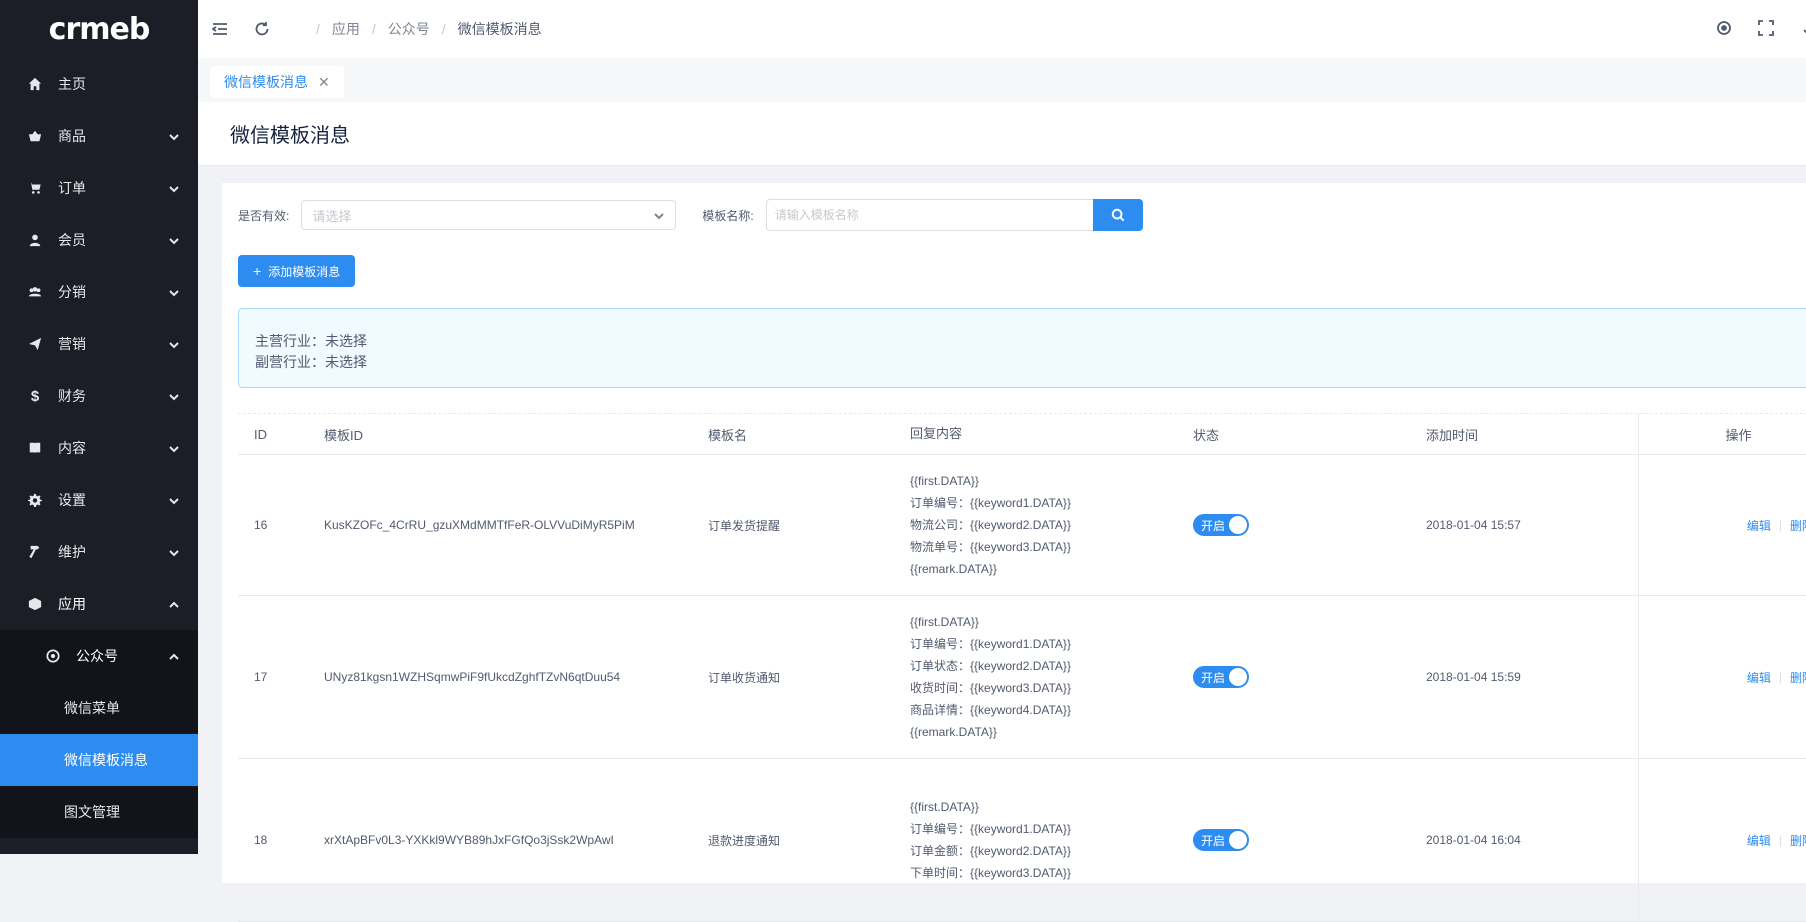 The width and height of the screenshot is (1806, 922). What do you see at coordinates (35, 136) in the screenshot?
I see `basket-icon` at bounding box center [35, 136].